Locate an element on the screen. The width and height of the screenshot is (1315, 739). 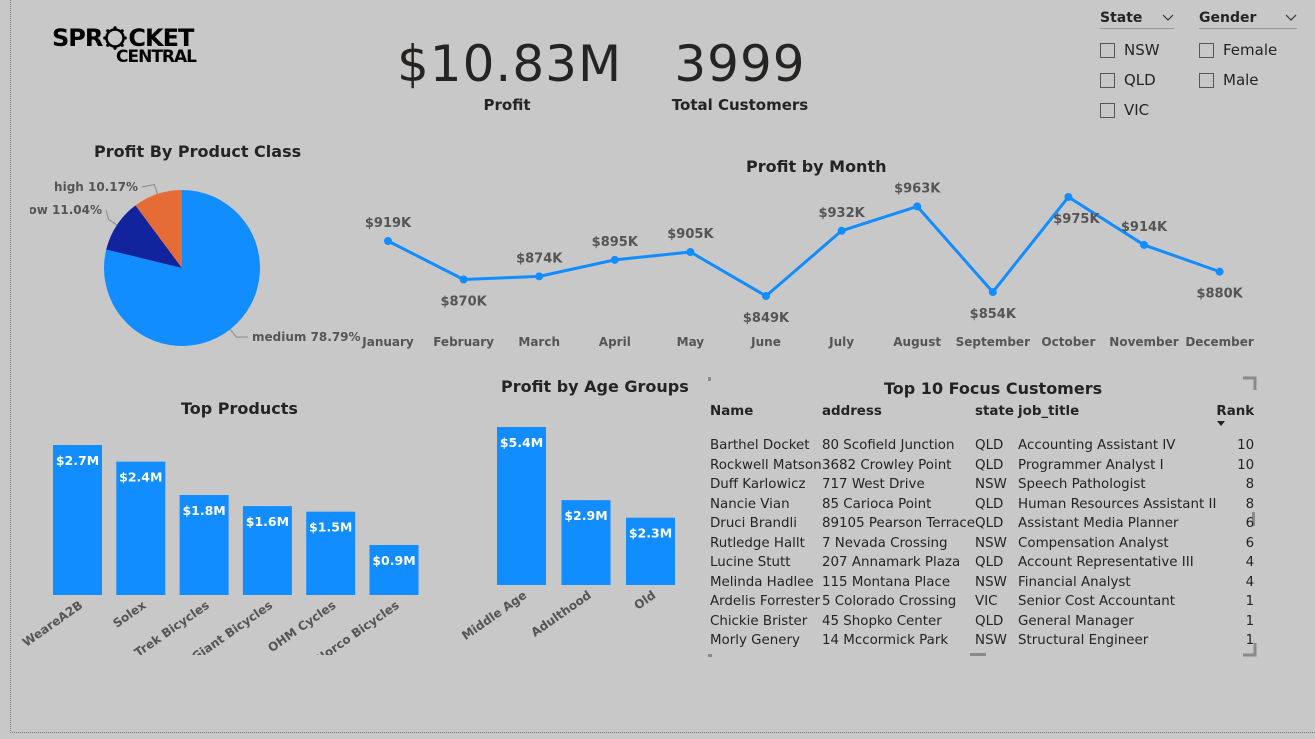
line-point-april is located at coordinates (614, 259).